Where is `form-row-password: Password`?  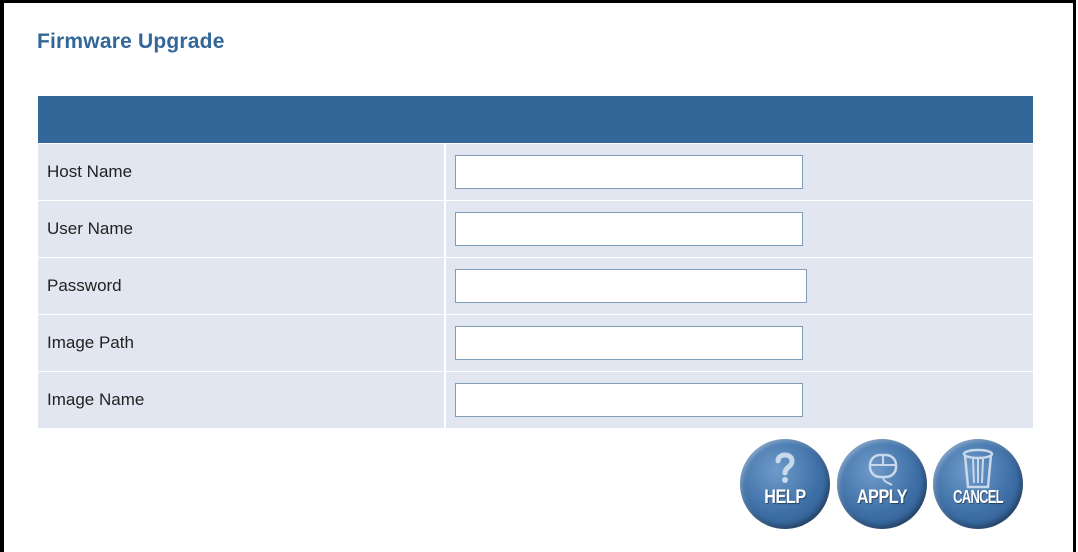 form-row-password: Password is located at coordinates (535, 285).